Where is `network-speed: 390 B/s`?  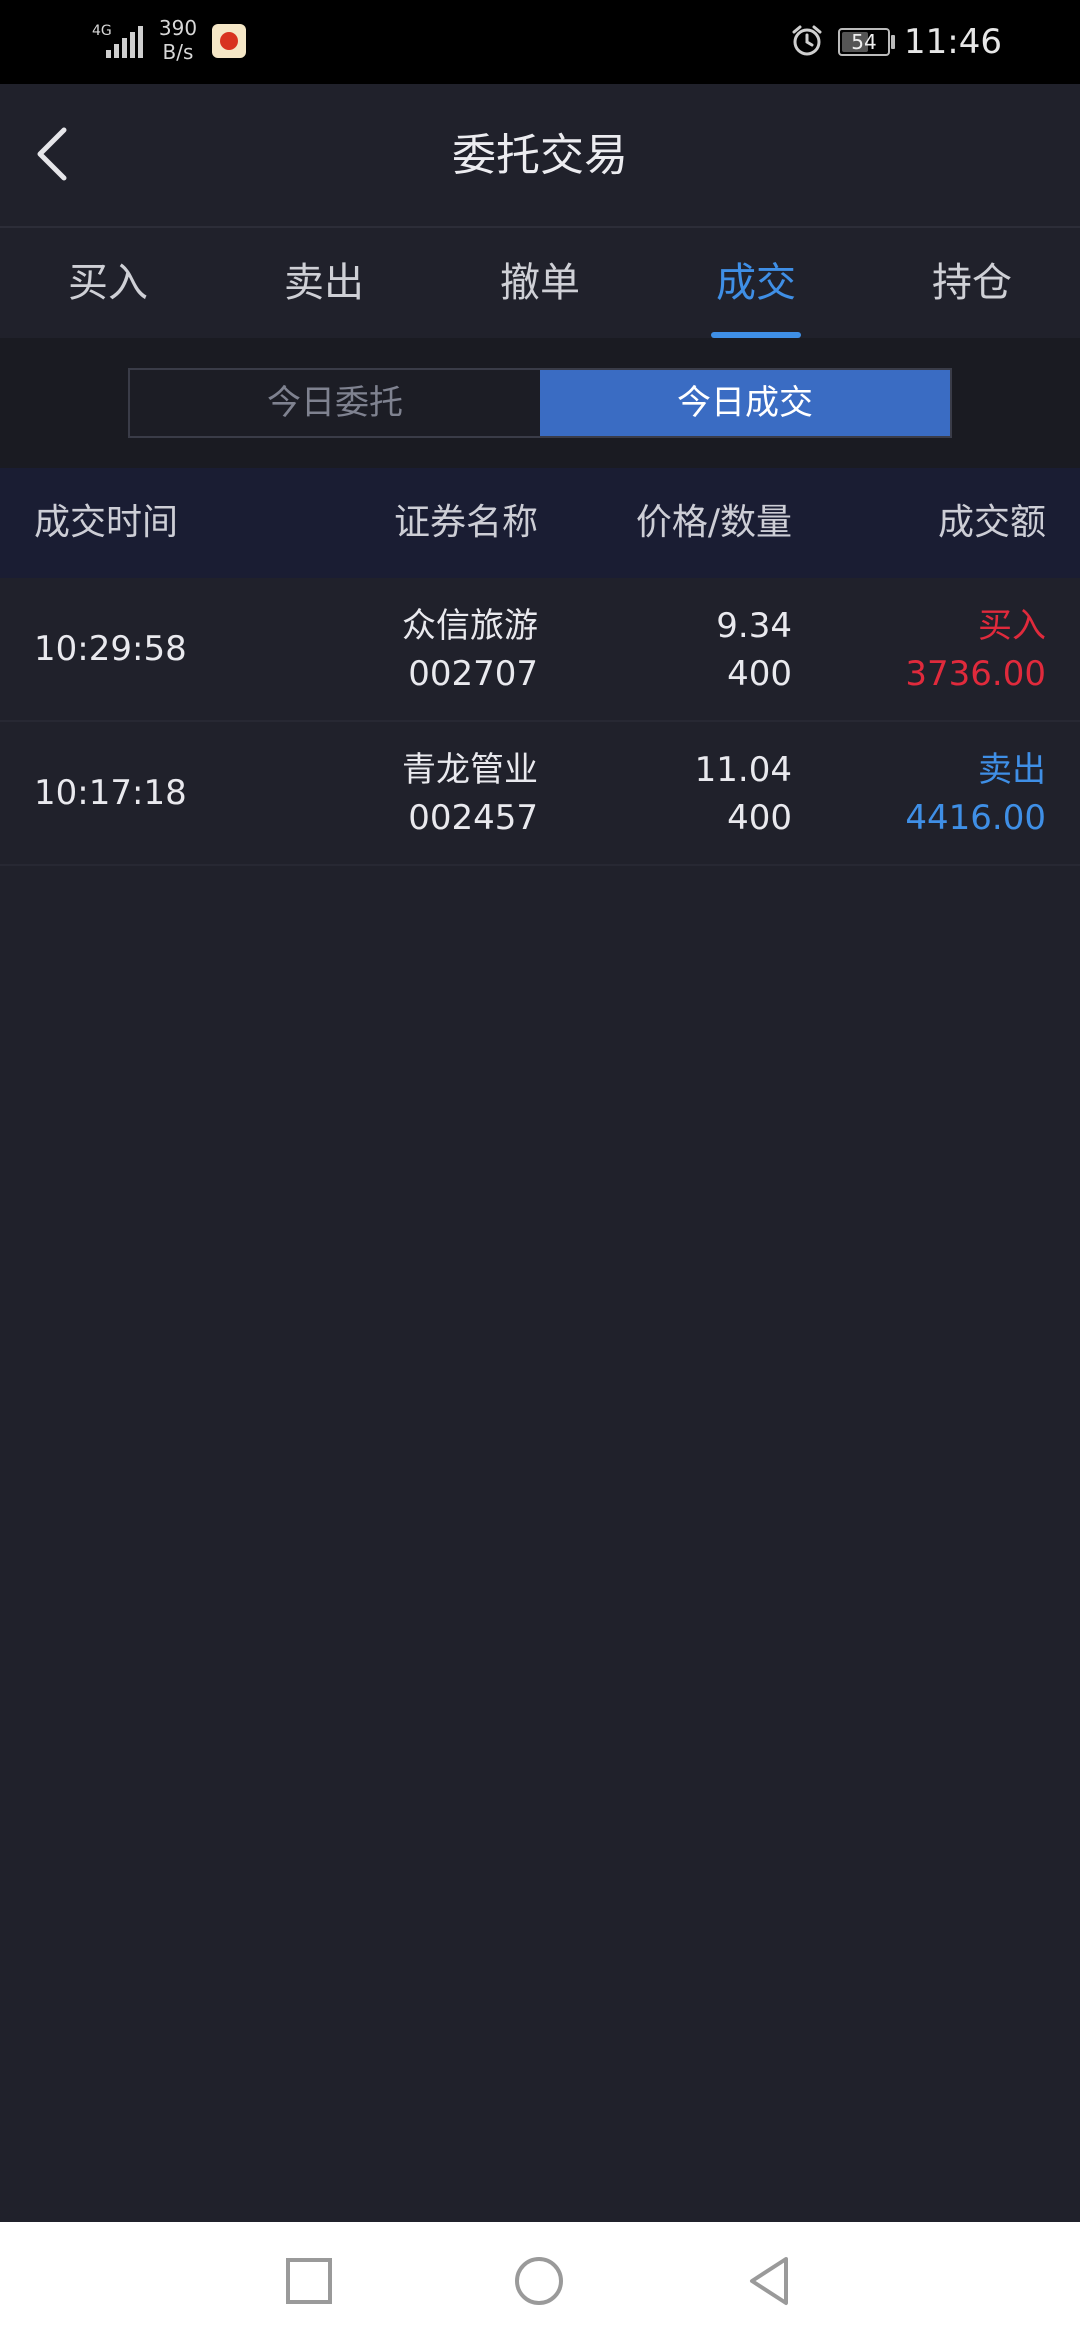
network-speed: 390 B/s is located at coordinates (178, 40).